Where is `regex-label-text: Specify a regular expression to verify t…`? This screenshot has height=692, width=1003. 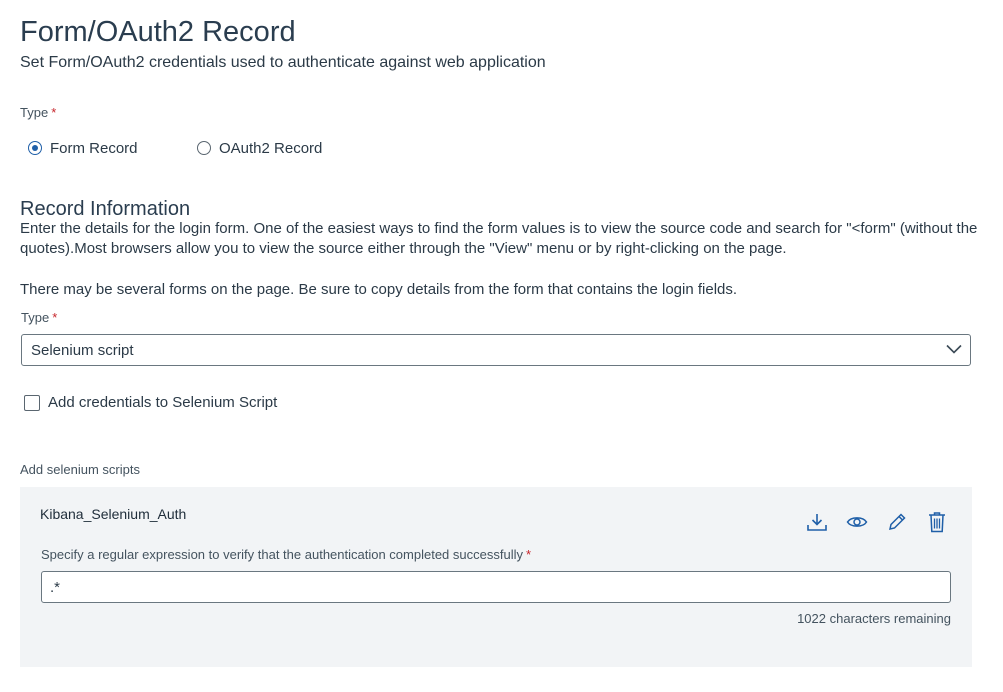
regex-label-text: Specify a regular expression to verify t… is located at coordinates (282, 554).